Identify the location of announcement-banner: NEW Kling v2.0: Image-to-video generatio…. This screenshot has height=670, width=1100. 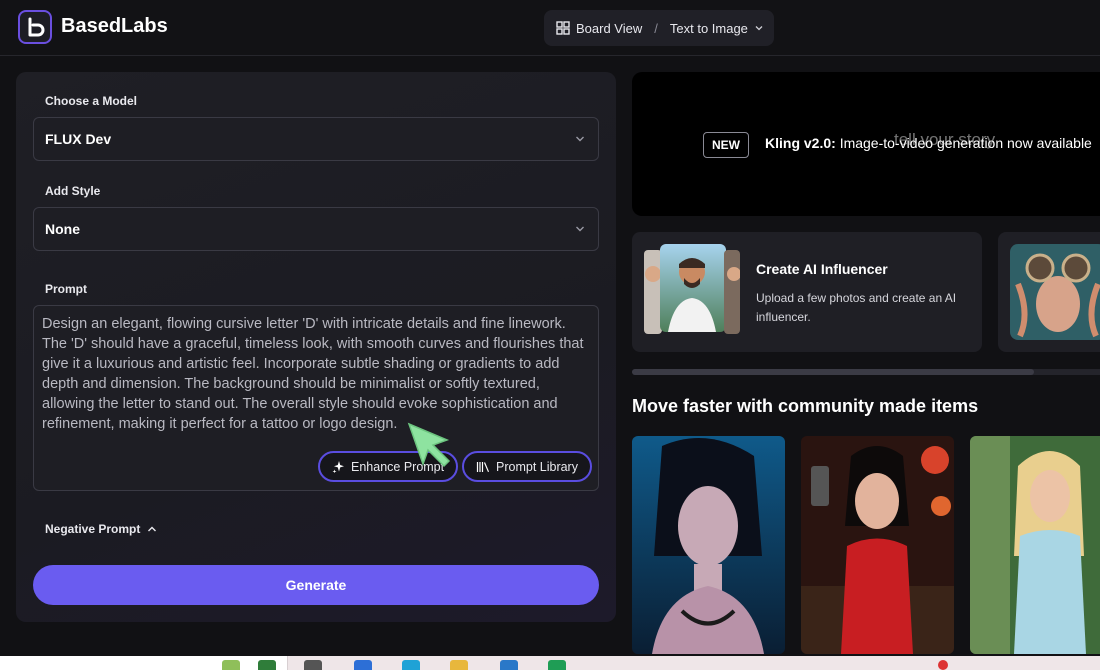
(866, 144).